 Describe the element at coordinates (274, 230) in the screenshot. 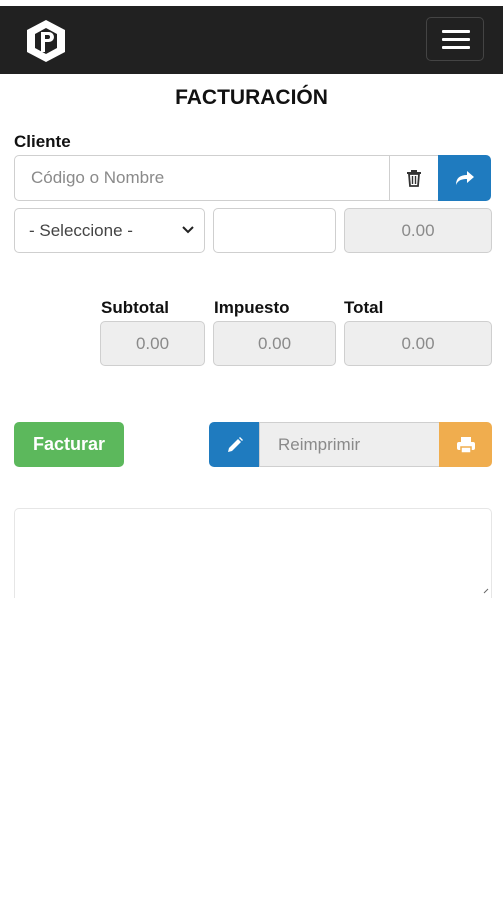

I see `quantity-input` at that location.